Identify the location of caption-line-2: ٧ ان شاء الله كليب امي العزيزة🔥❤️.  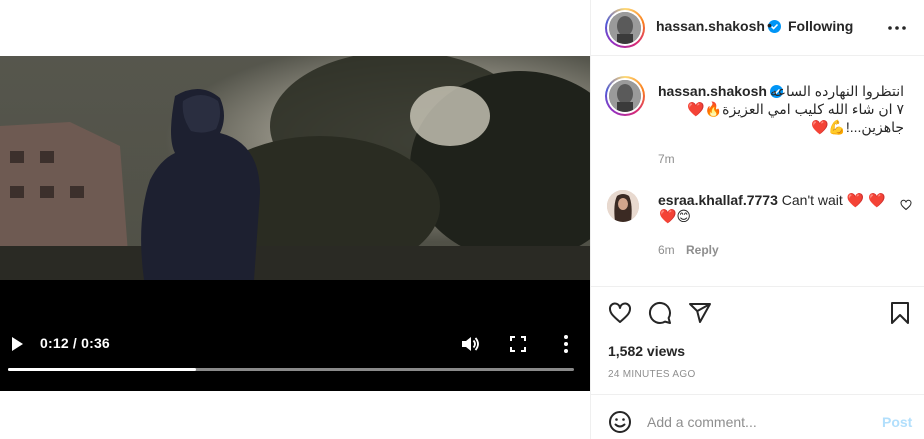
(795, 109).